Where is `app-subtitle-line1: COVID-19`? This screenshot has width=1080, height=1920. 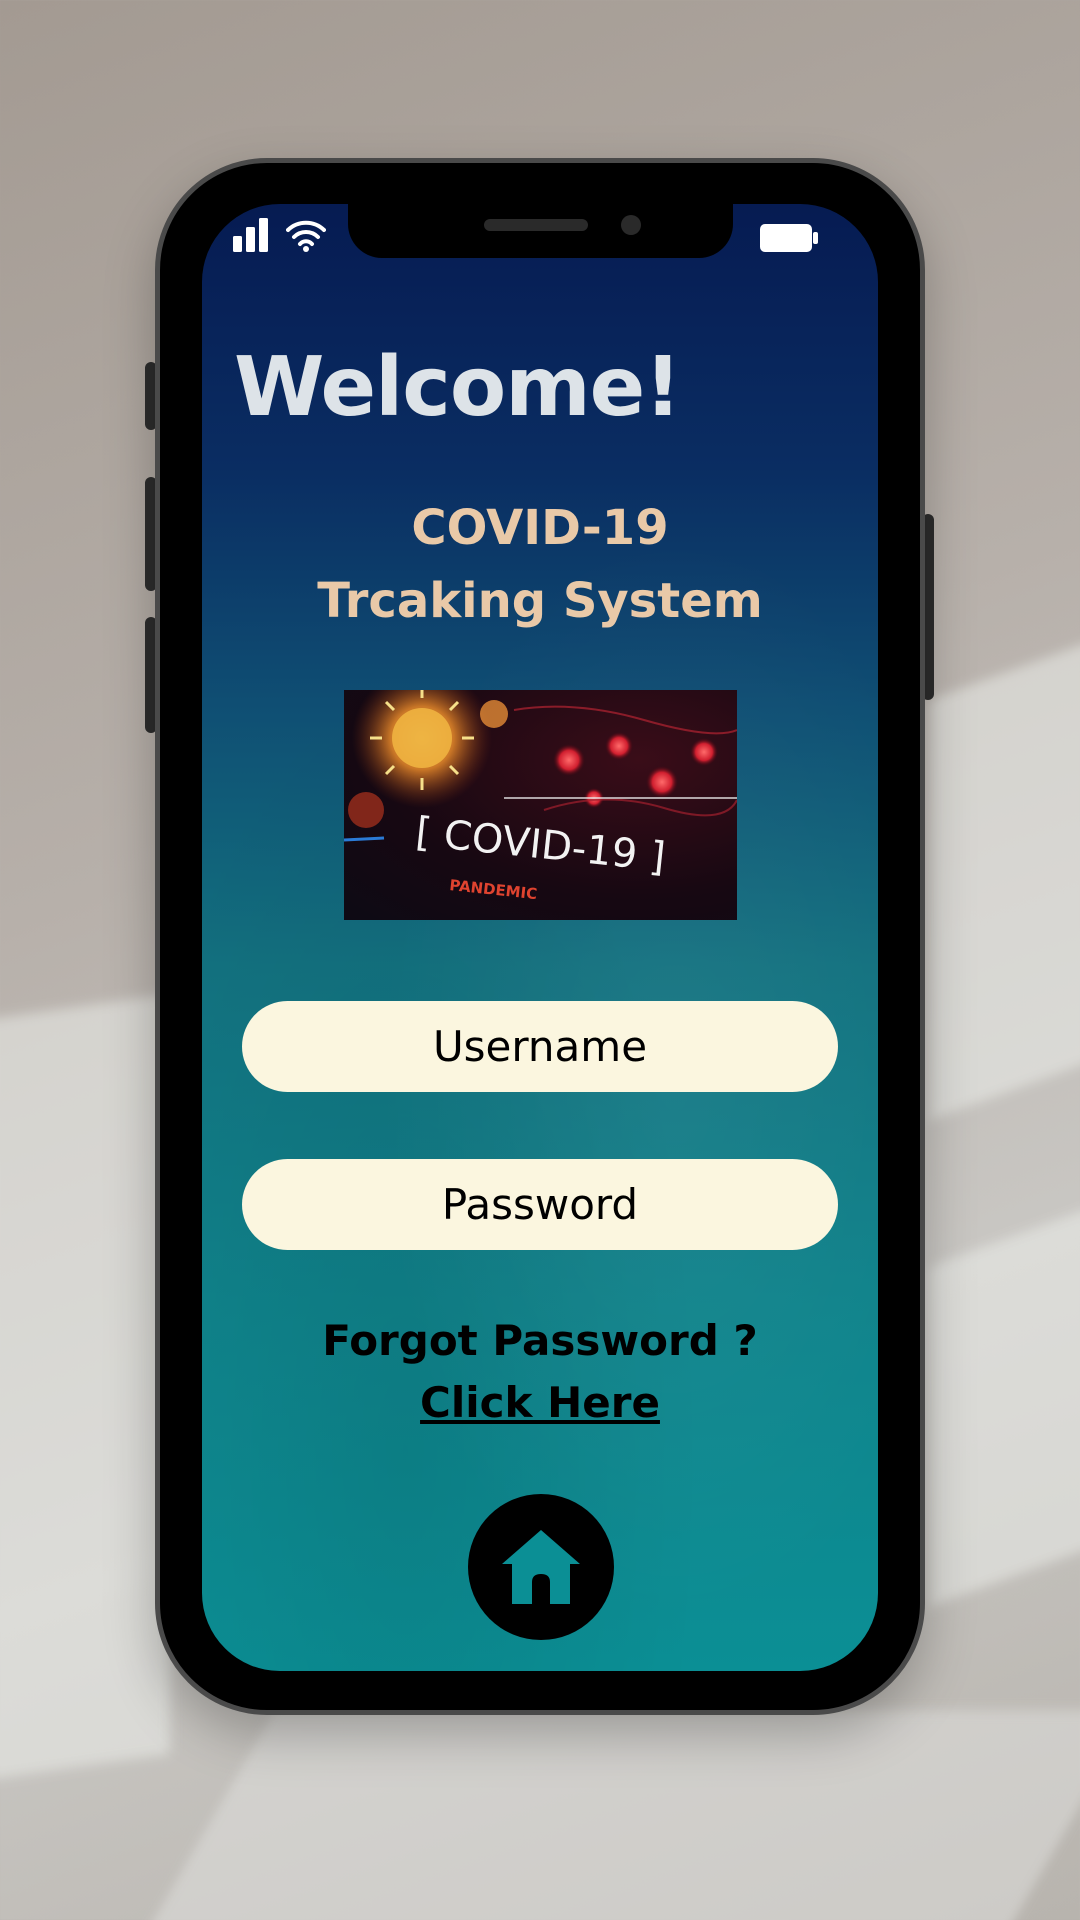 app-subtitle-line1: COVID-19 is located at coordinates (540, 528).